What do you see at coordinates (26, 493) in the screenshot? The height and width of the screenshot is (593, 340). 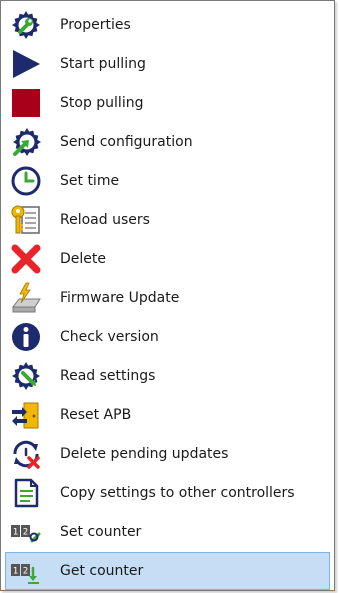 I see `document-copy-icon` at bounding box center [26, 493].